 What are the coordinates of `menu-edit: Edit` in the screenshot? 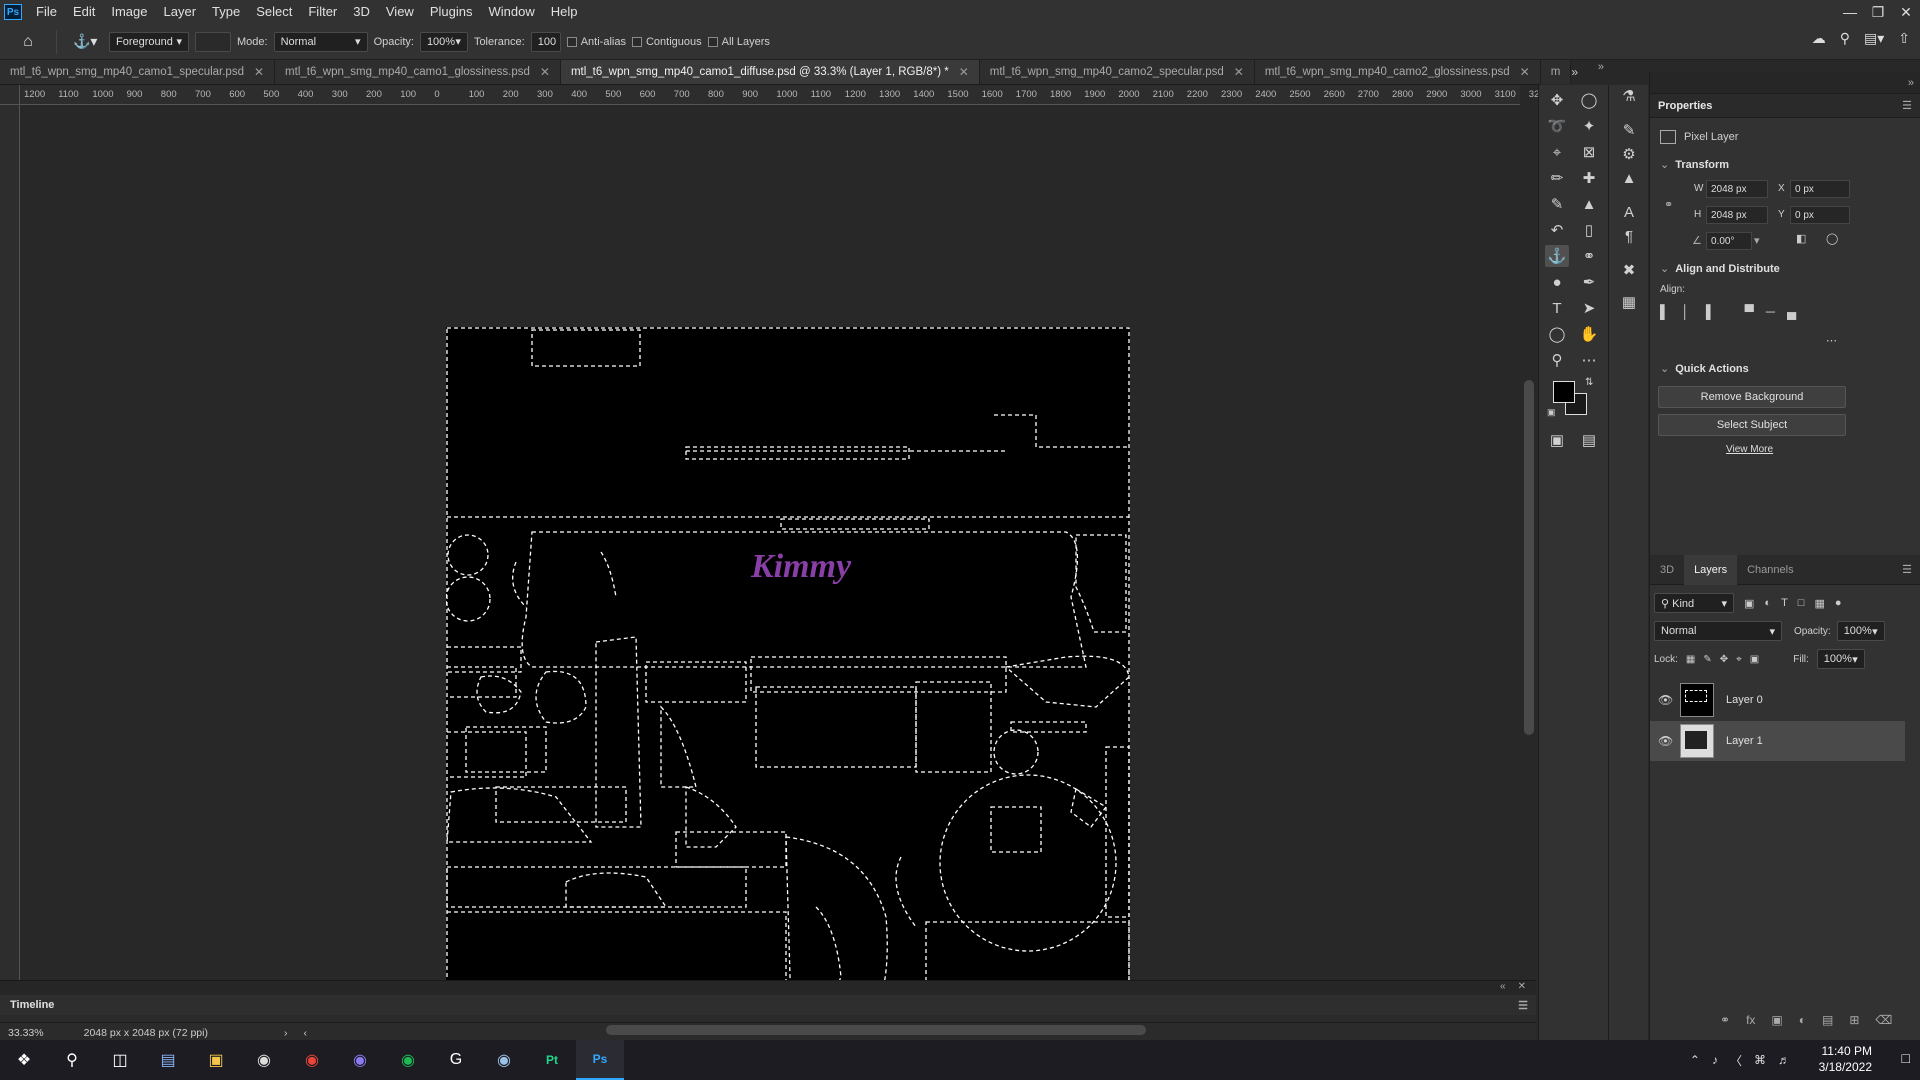 It's located at (84, 12).